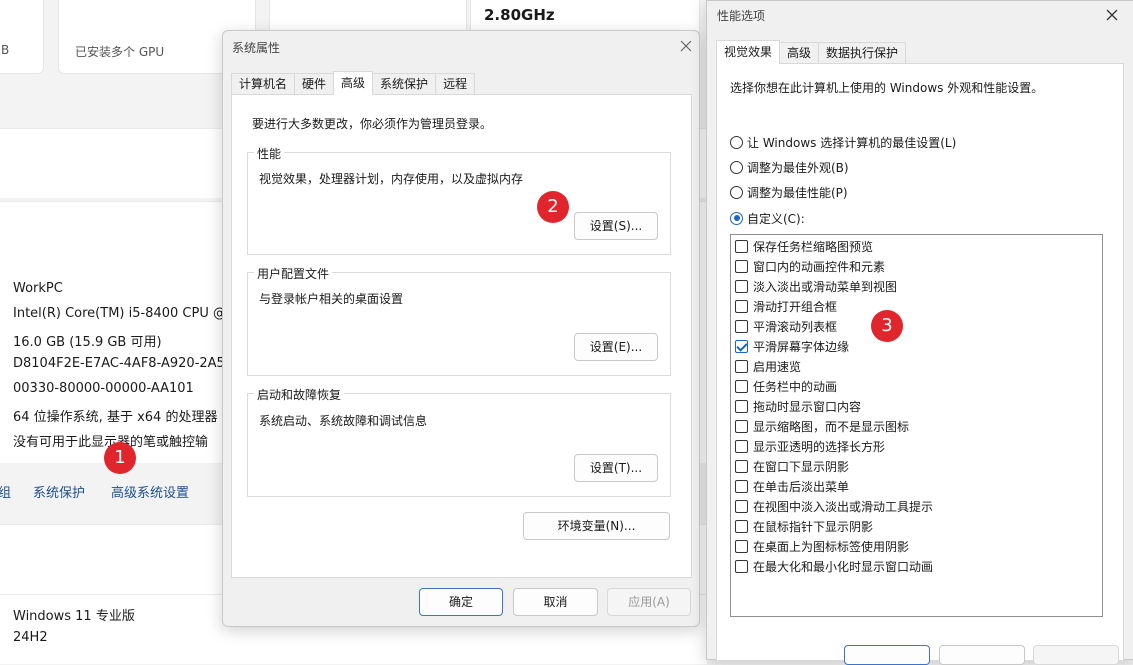 The width and height of the screenshot is (1133, 665). I want to click on visual-effect-option: 启用速览, so click(768, 366).